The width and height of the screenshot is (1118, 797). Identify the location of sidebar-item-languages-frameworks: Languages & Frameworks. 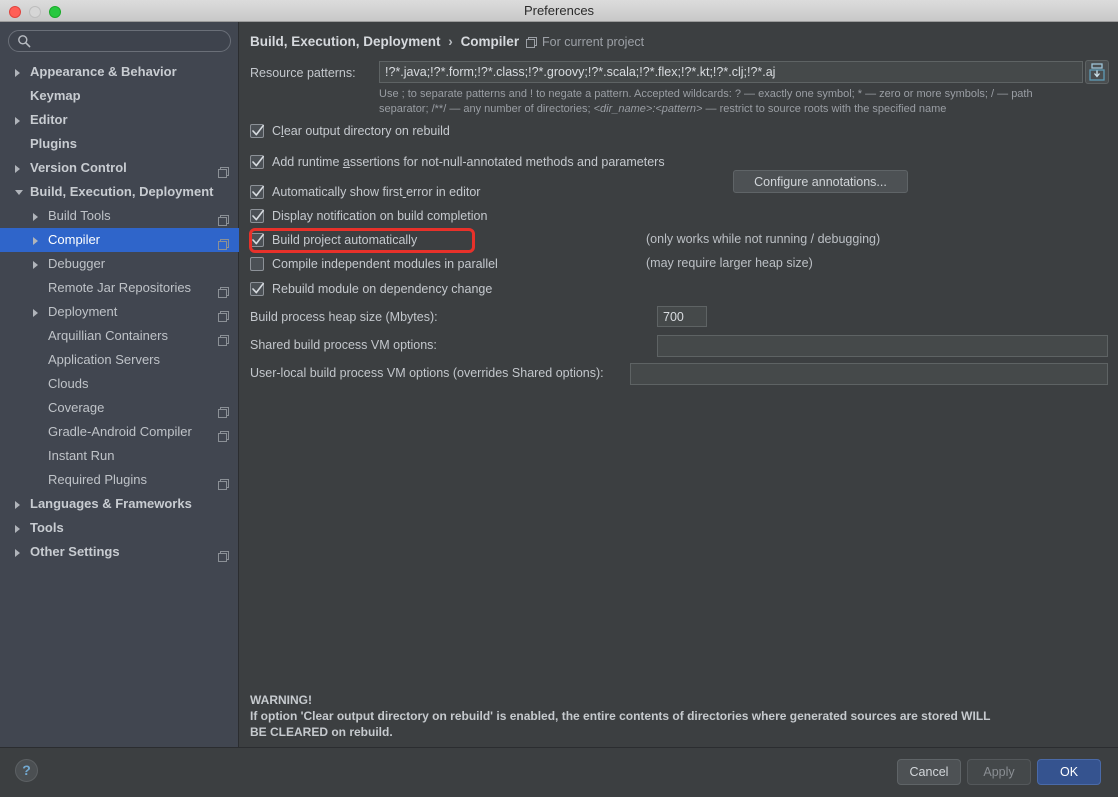
(119, 504).